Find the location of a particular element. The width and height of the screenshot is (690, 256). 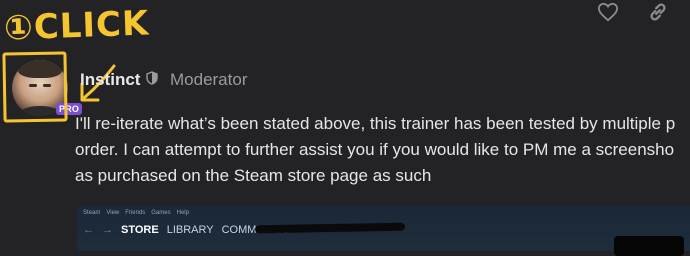

steam-nav-library: LIBRARY is located at coordinates (190, 230).